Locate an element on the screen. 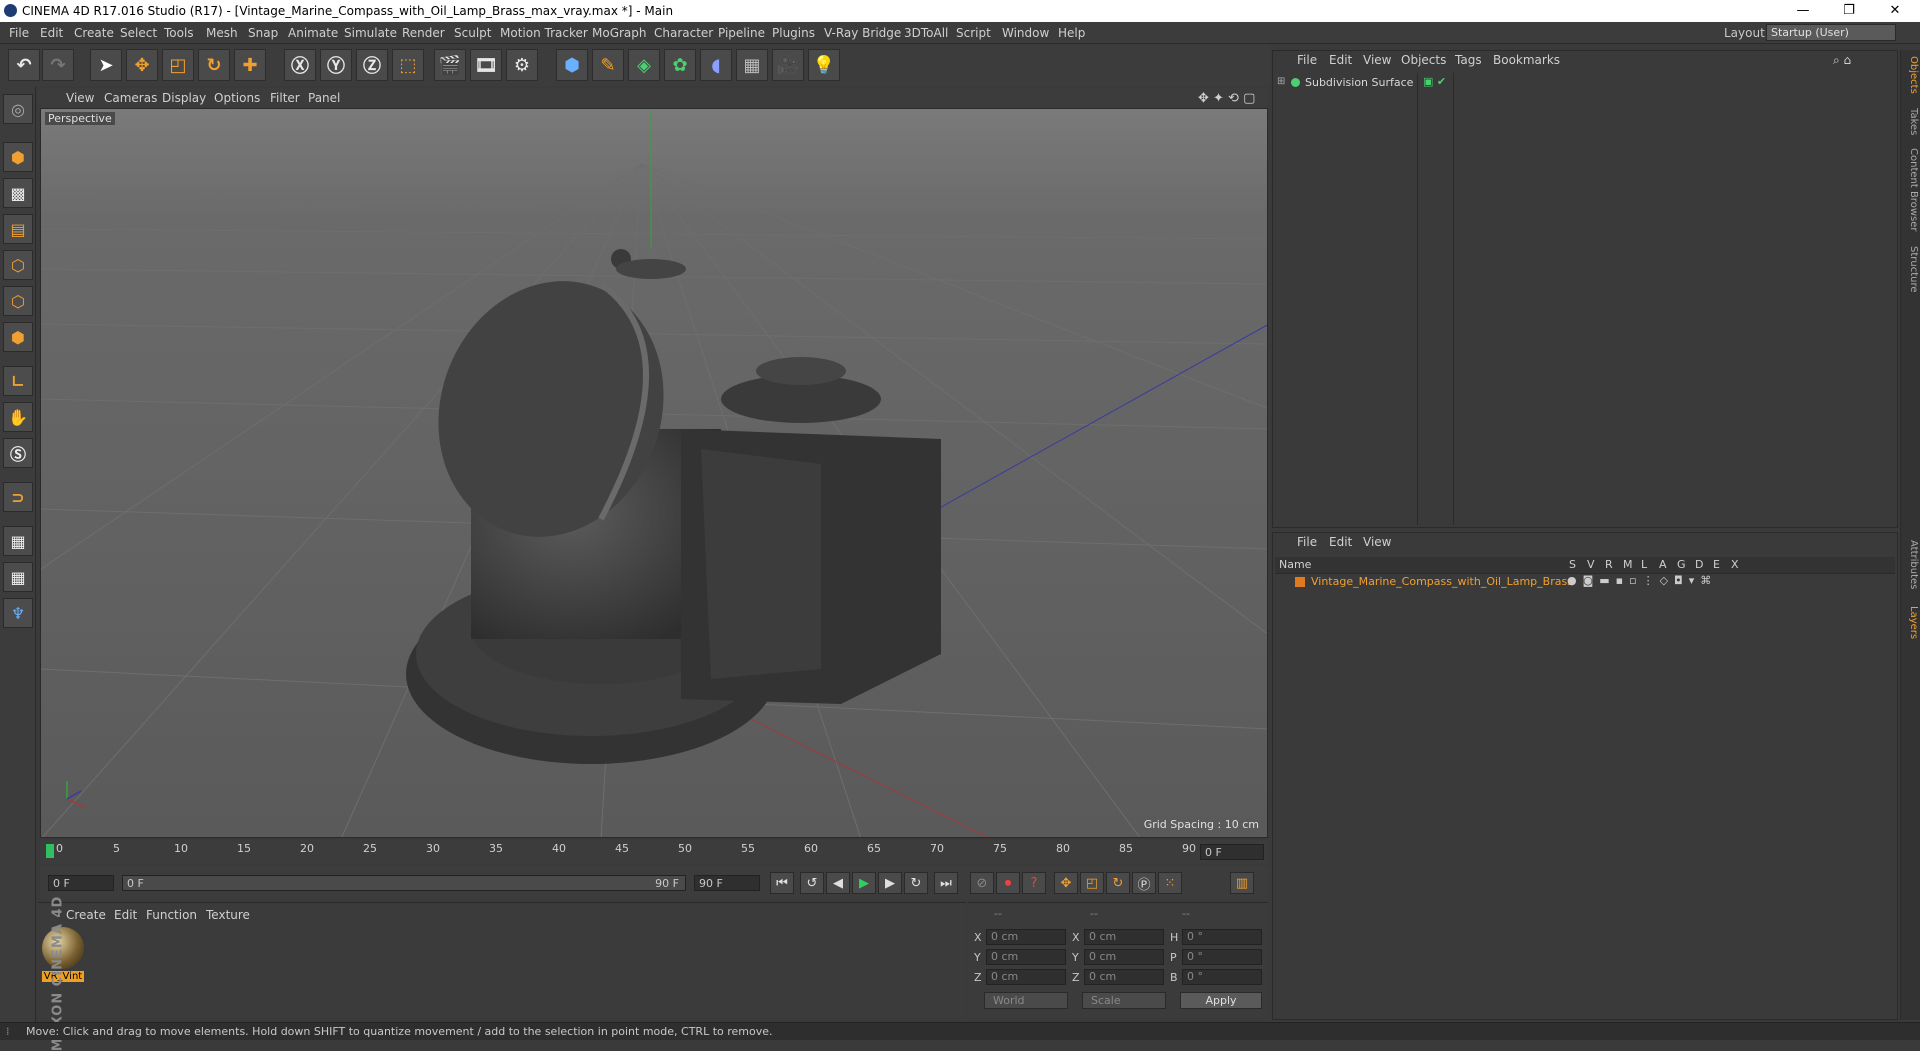 This screenshot has height=1051, width=1920. coordinate-system-icon: ⬚ is located at coordinates (408, 65).